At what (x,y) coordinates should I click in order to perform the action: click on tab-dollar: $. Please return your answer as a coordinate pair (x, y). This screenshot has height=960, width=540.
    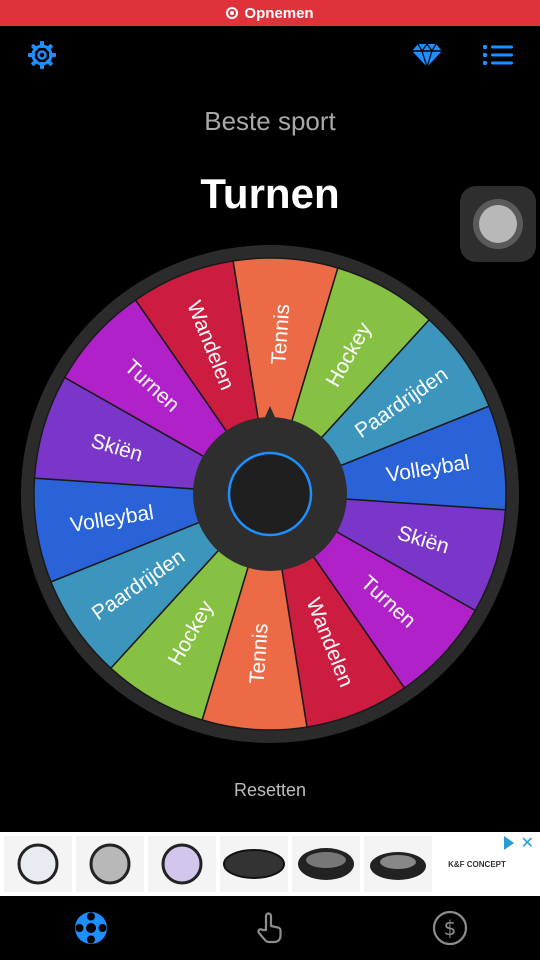
    Looking at the image, I should click on (450, 928).